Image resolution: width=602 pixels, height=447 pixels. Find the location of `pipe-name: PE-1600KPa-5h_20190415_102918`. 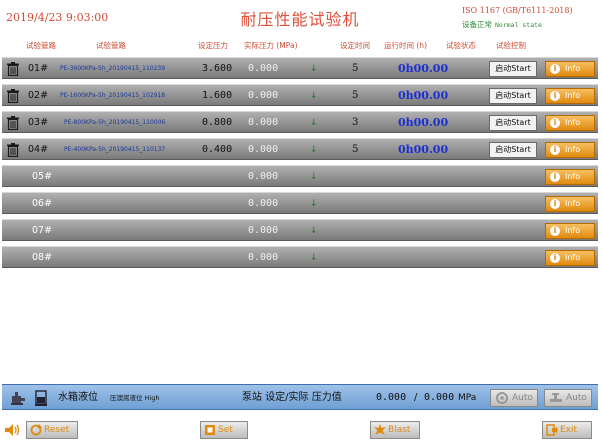

pipe-name: PE-1600KPa-5h_20190415_102918 is located at coordinates (112, 96).